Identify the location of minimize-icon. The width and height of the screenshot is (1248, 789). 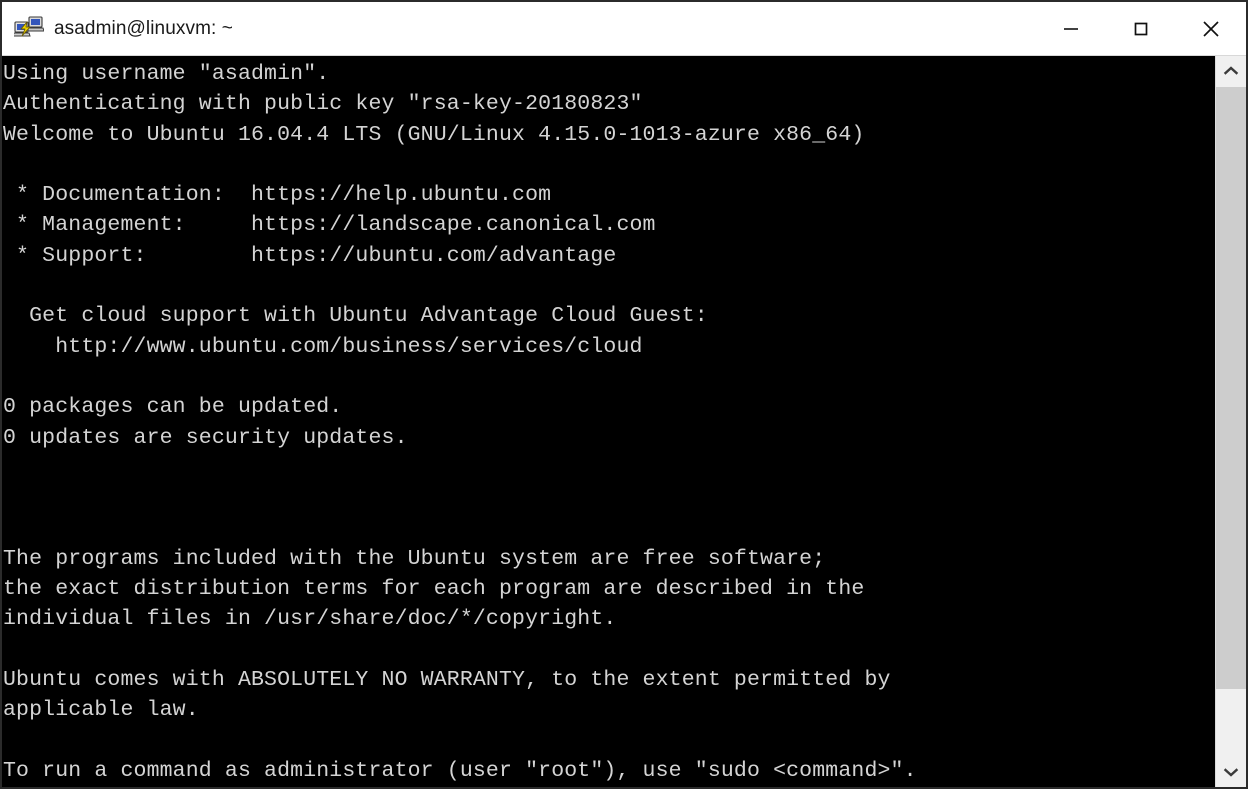
(1071, 28).